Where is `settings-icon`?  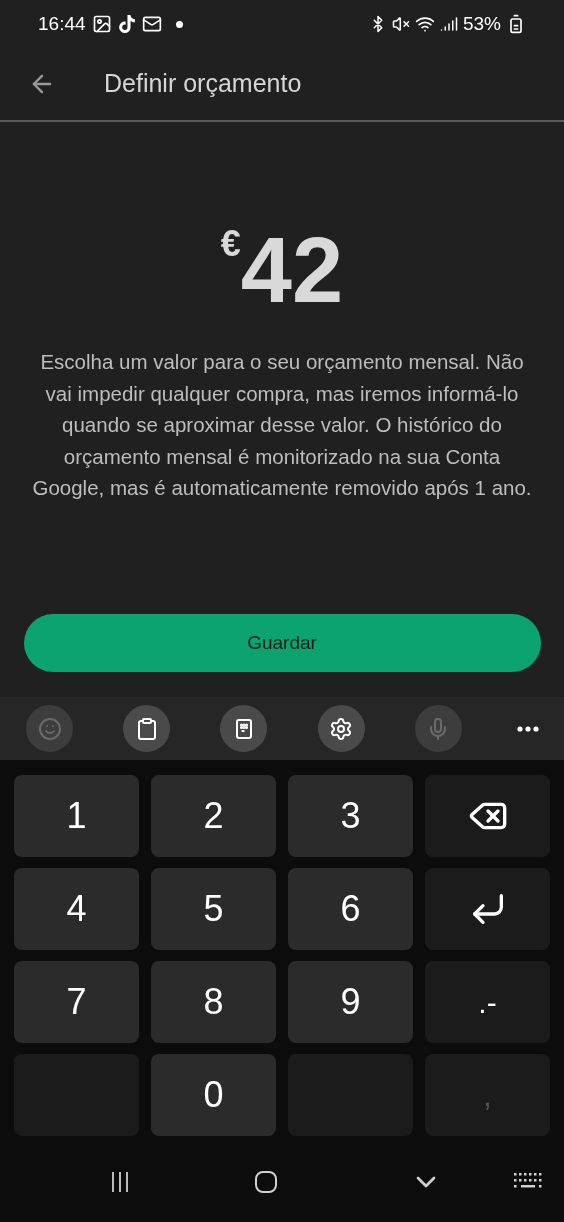
settings-icon is located at coordinates (341, 728).